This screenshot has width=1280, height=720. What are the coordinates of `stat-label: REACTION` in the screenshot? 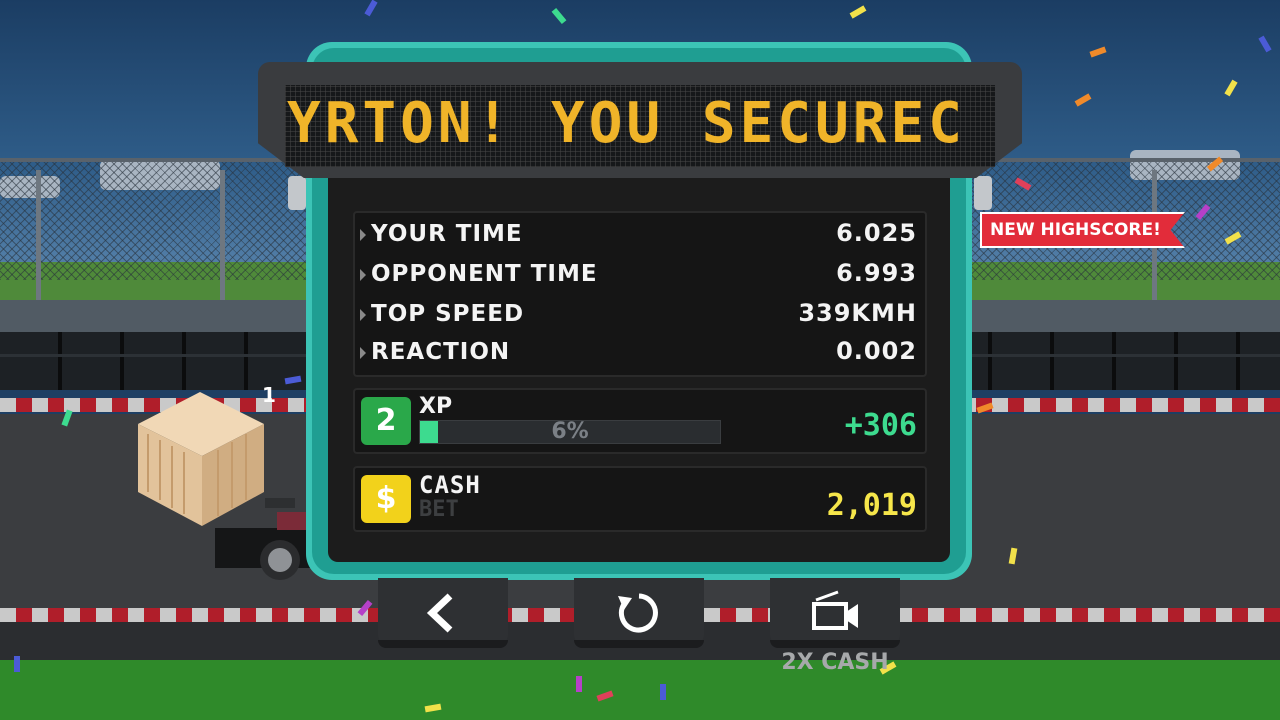 It's located at (441, 352).